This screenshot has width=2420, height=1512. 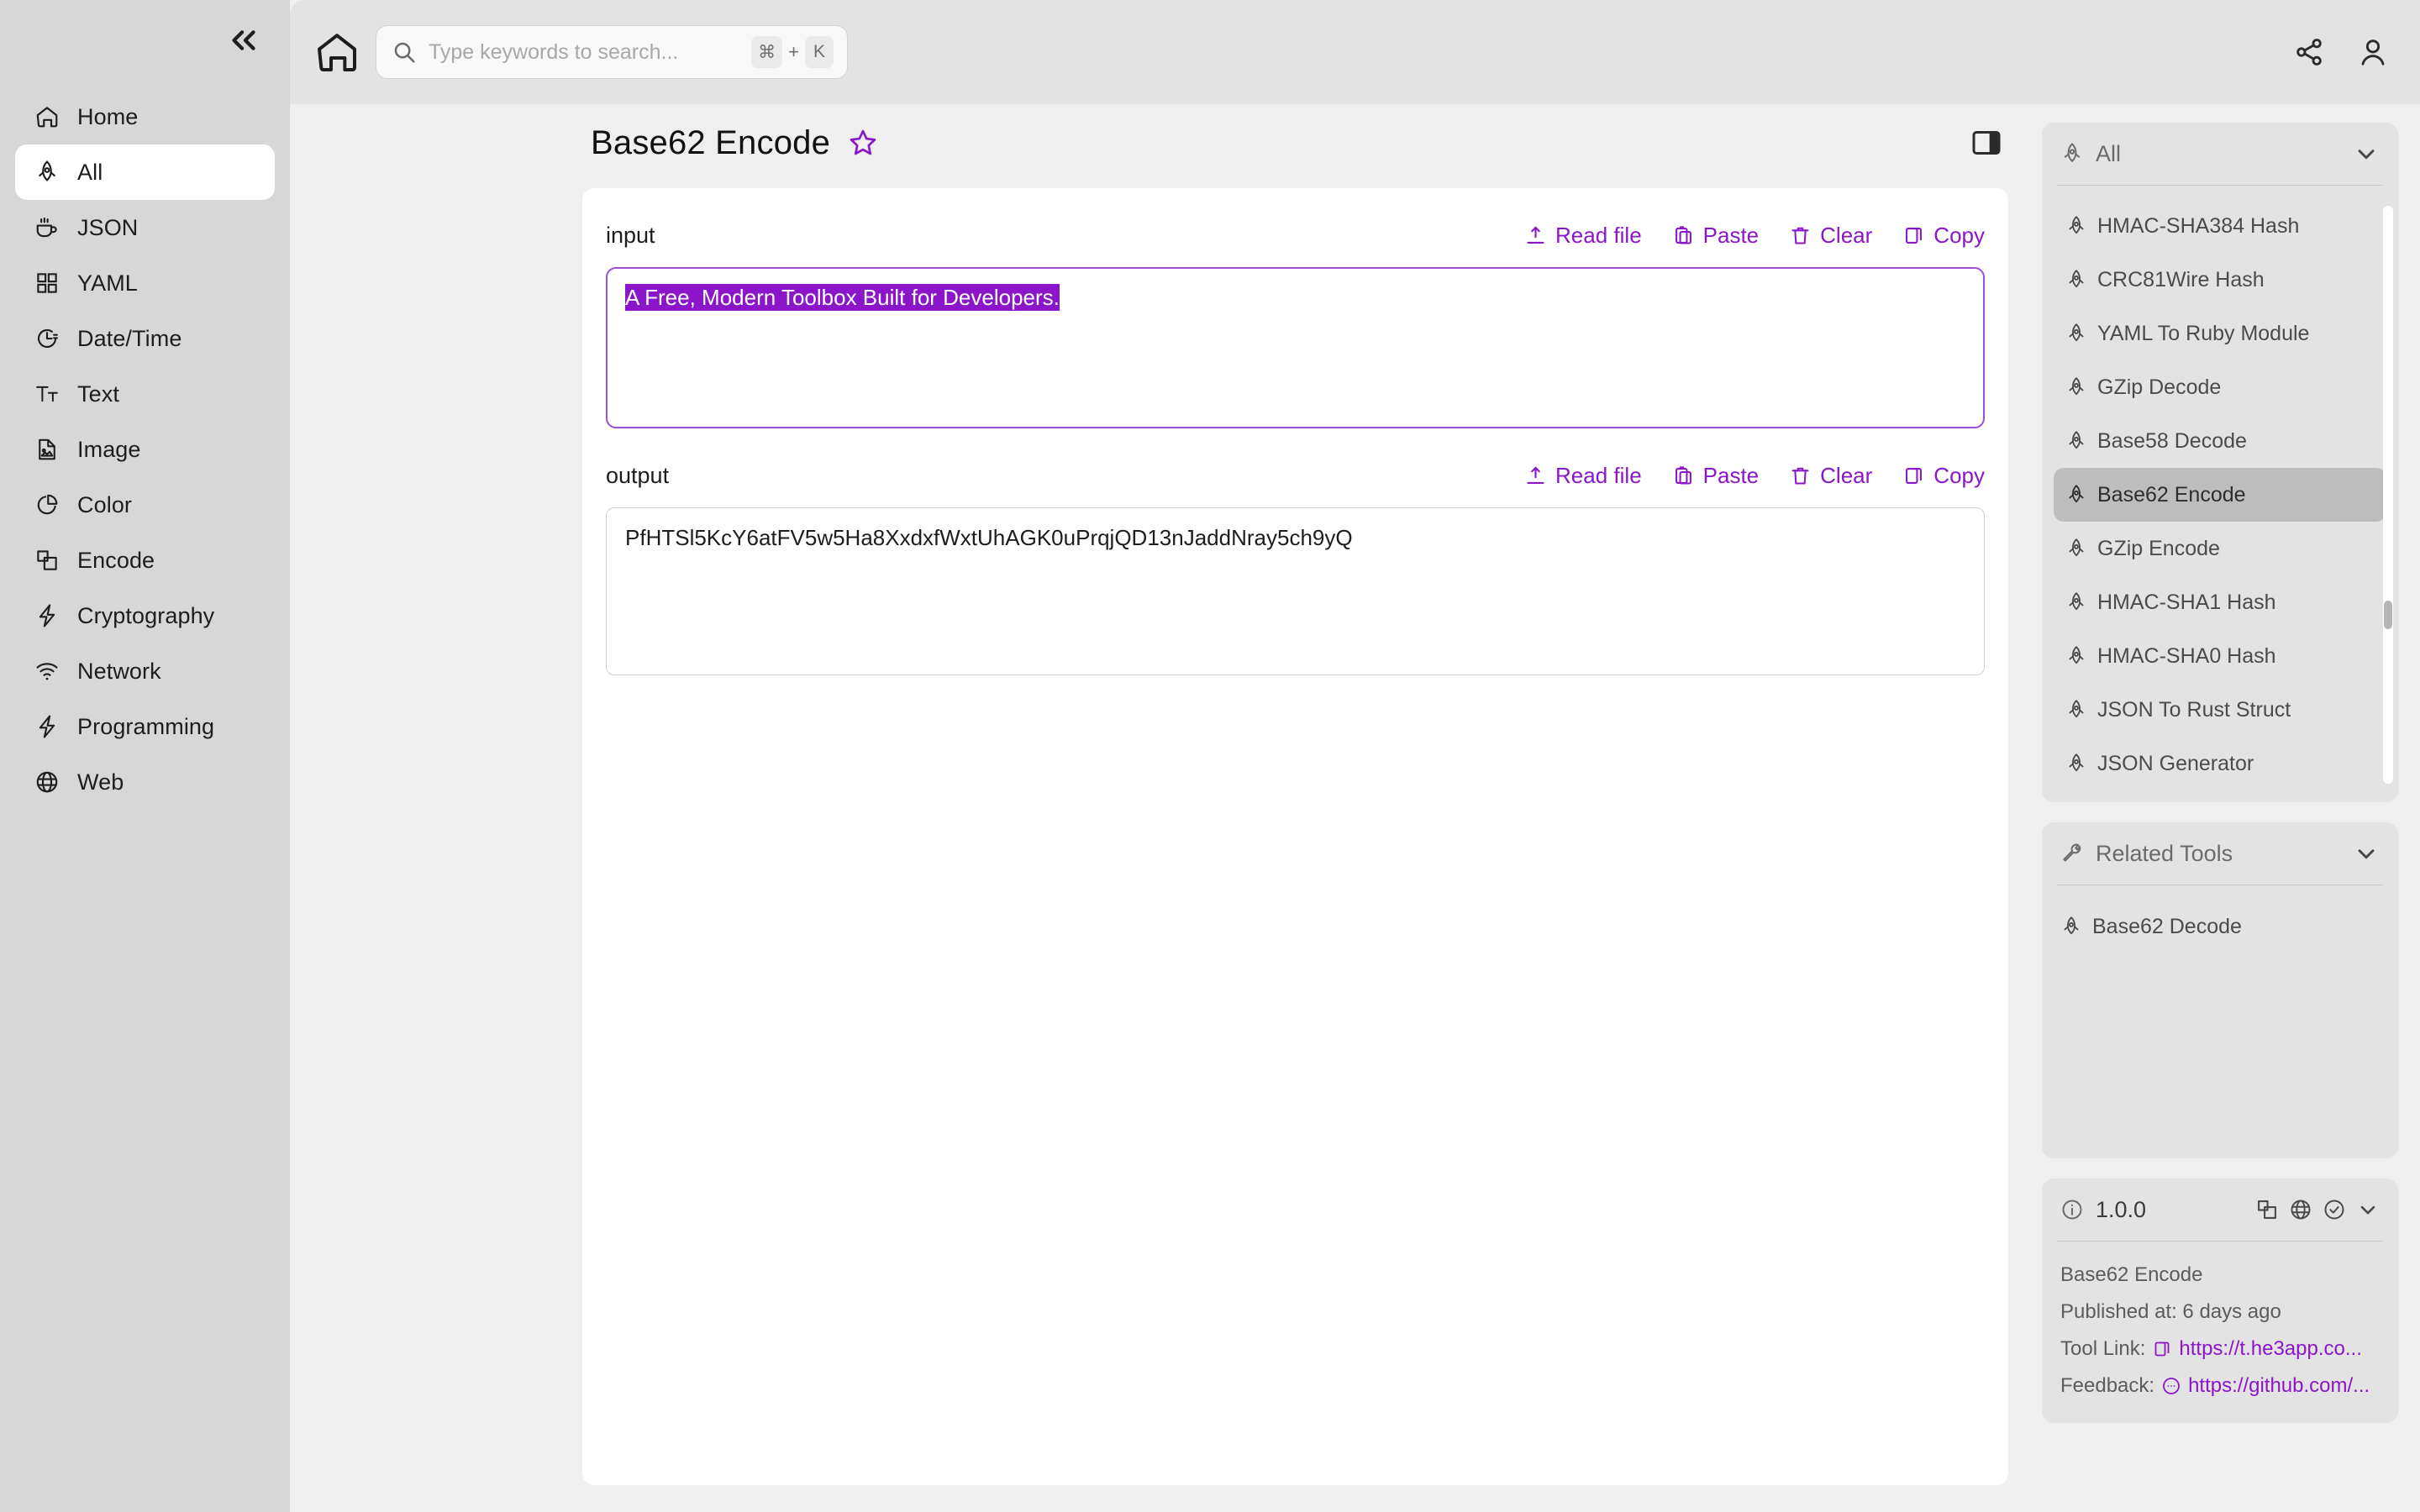 What do you see at coordinates (145, 394) in the screenshot?
I see `sidebar-item-text: Text` at bounding box center [145, 394].